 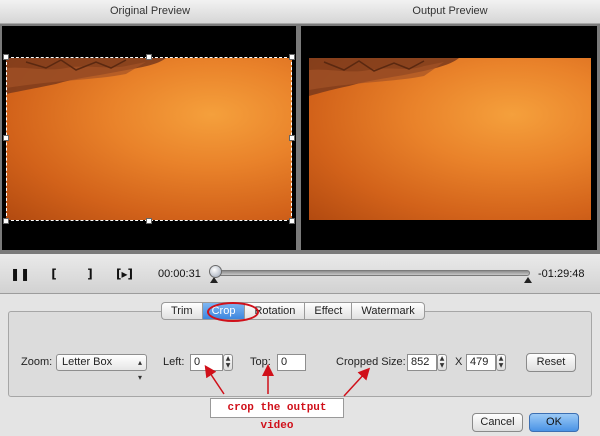 What do you see at coordinates (528, 280) in the screenshot?
I see `mark-out-marker` at bounding box center [528, 280].